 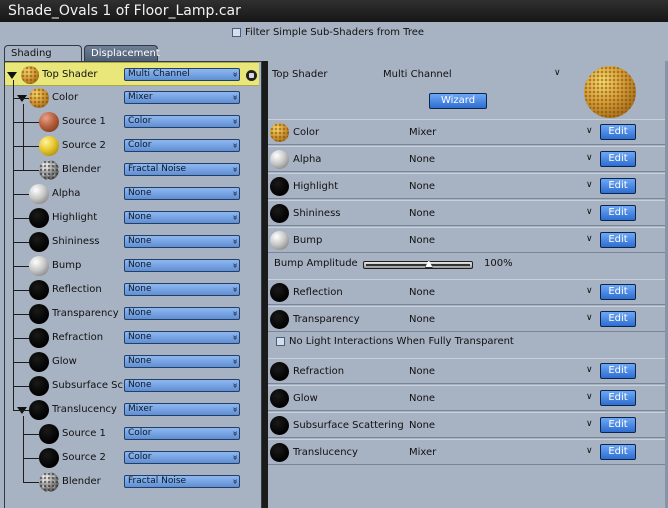 I want to click on channel-label: Refraction, so click(x=319, y=371).